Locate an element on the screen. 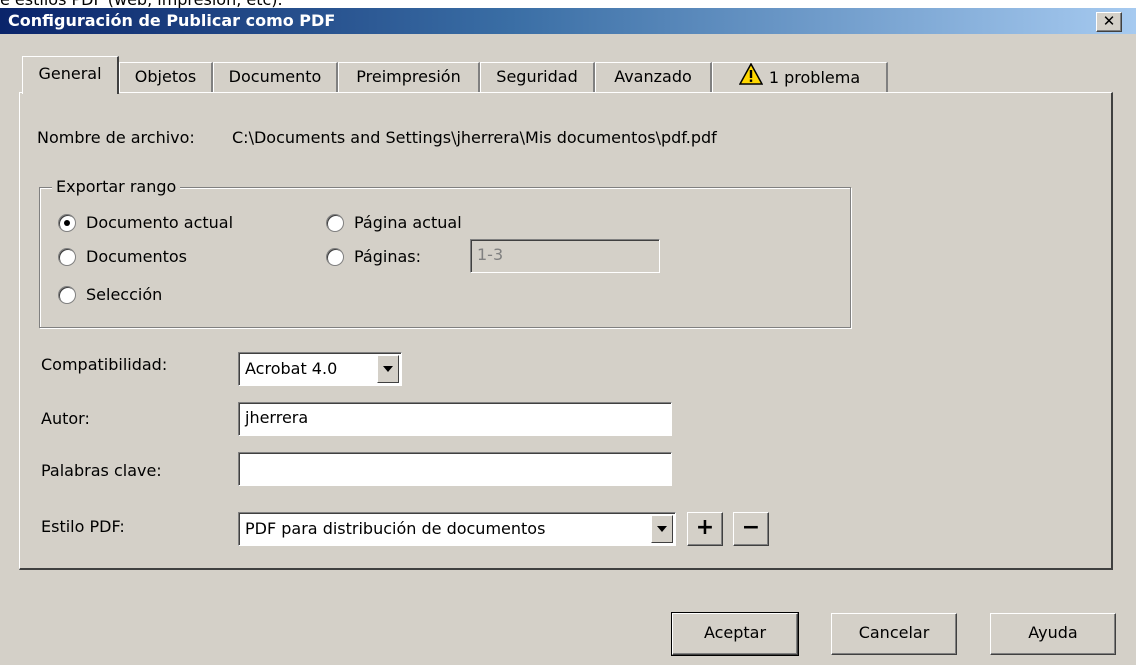  help-button: Ayuda is located at coordinates (1053, 634).